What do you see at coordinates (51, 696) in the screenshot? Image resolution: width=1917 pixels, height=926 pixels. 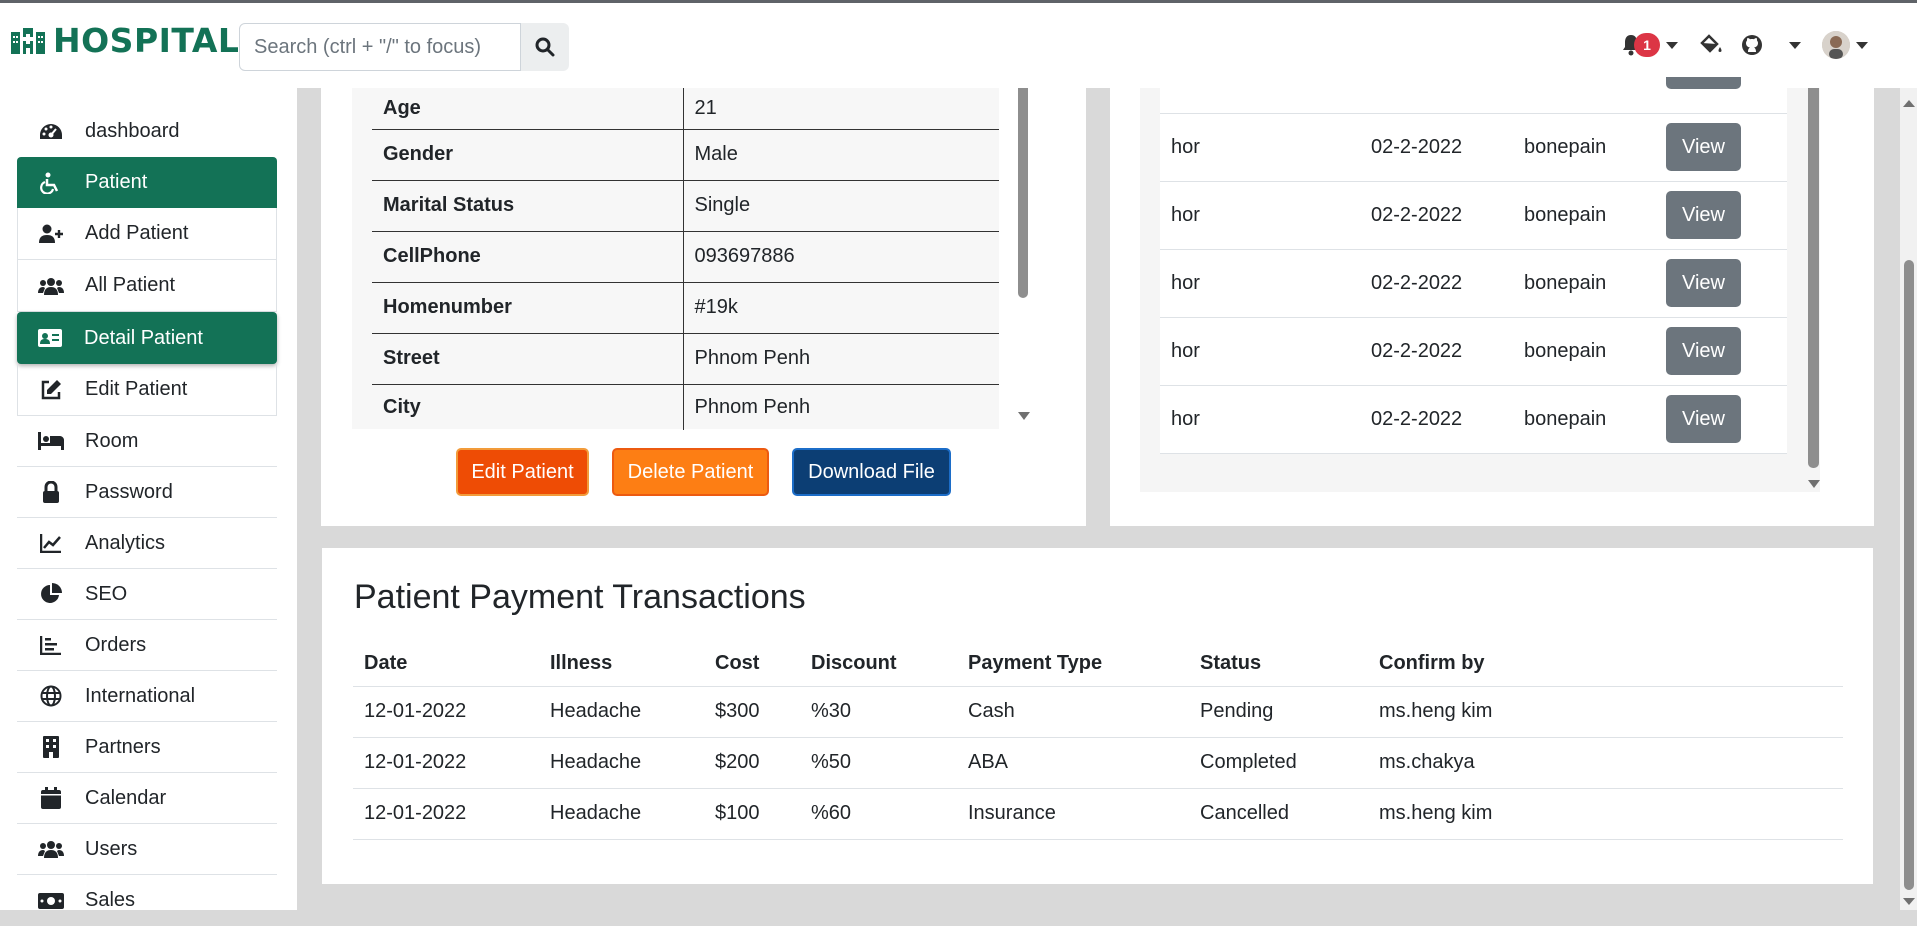 I see `globe-icon` at bounding box center [51, 696].